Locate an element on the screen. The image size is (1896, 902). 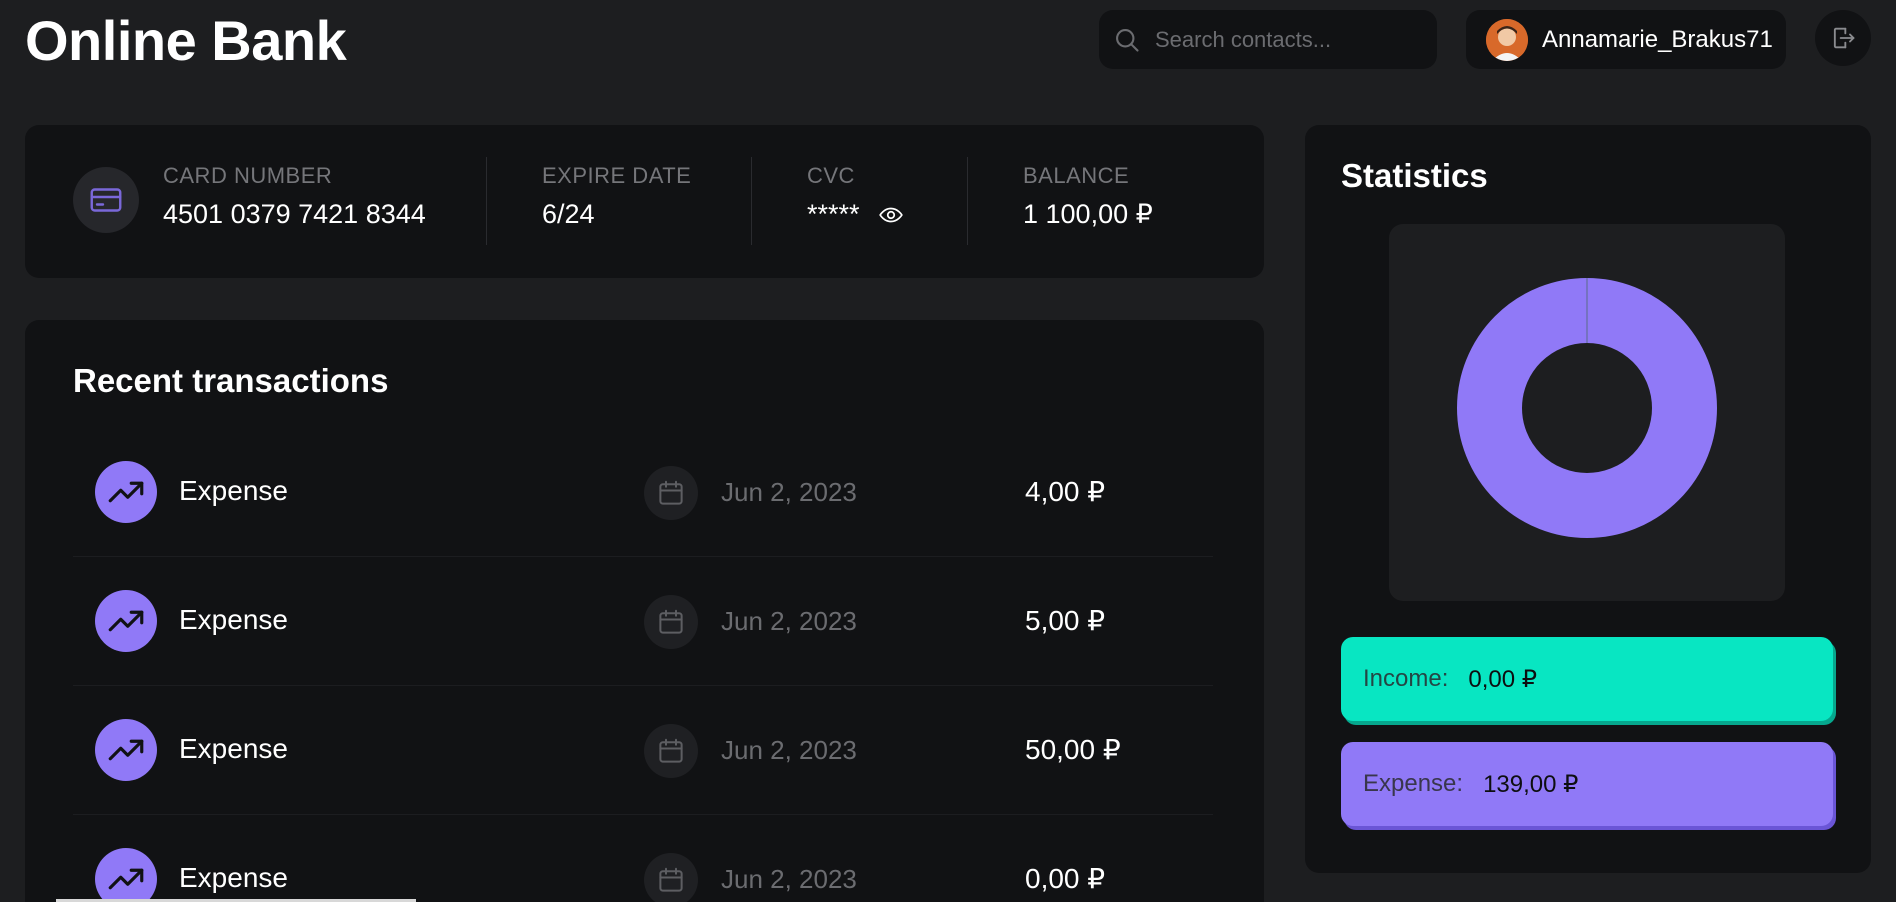
logout-icon is located at coordinates (1844, 38).